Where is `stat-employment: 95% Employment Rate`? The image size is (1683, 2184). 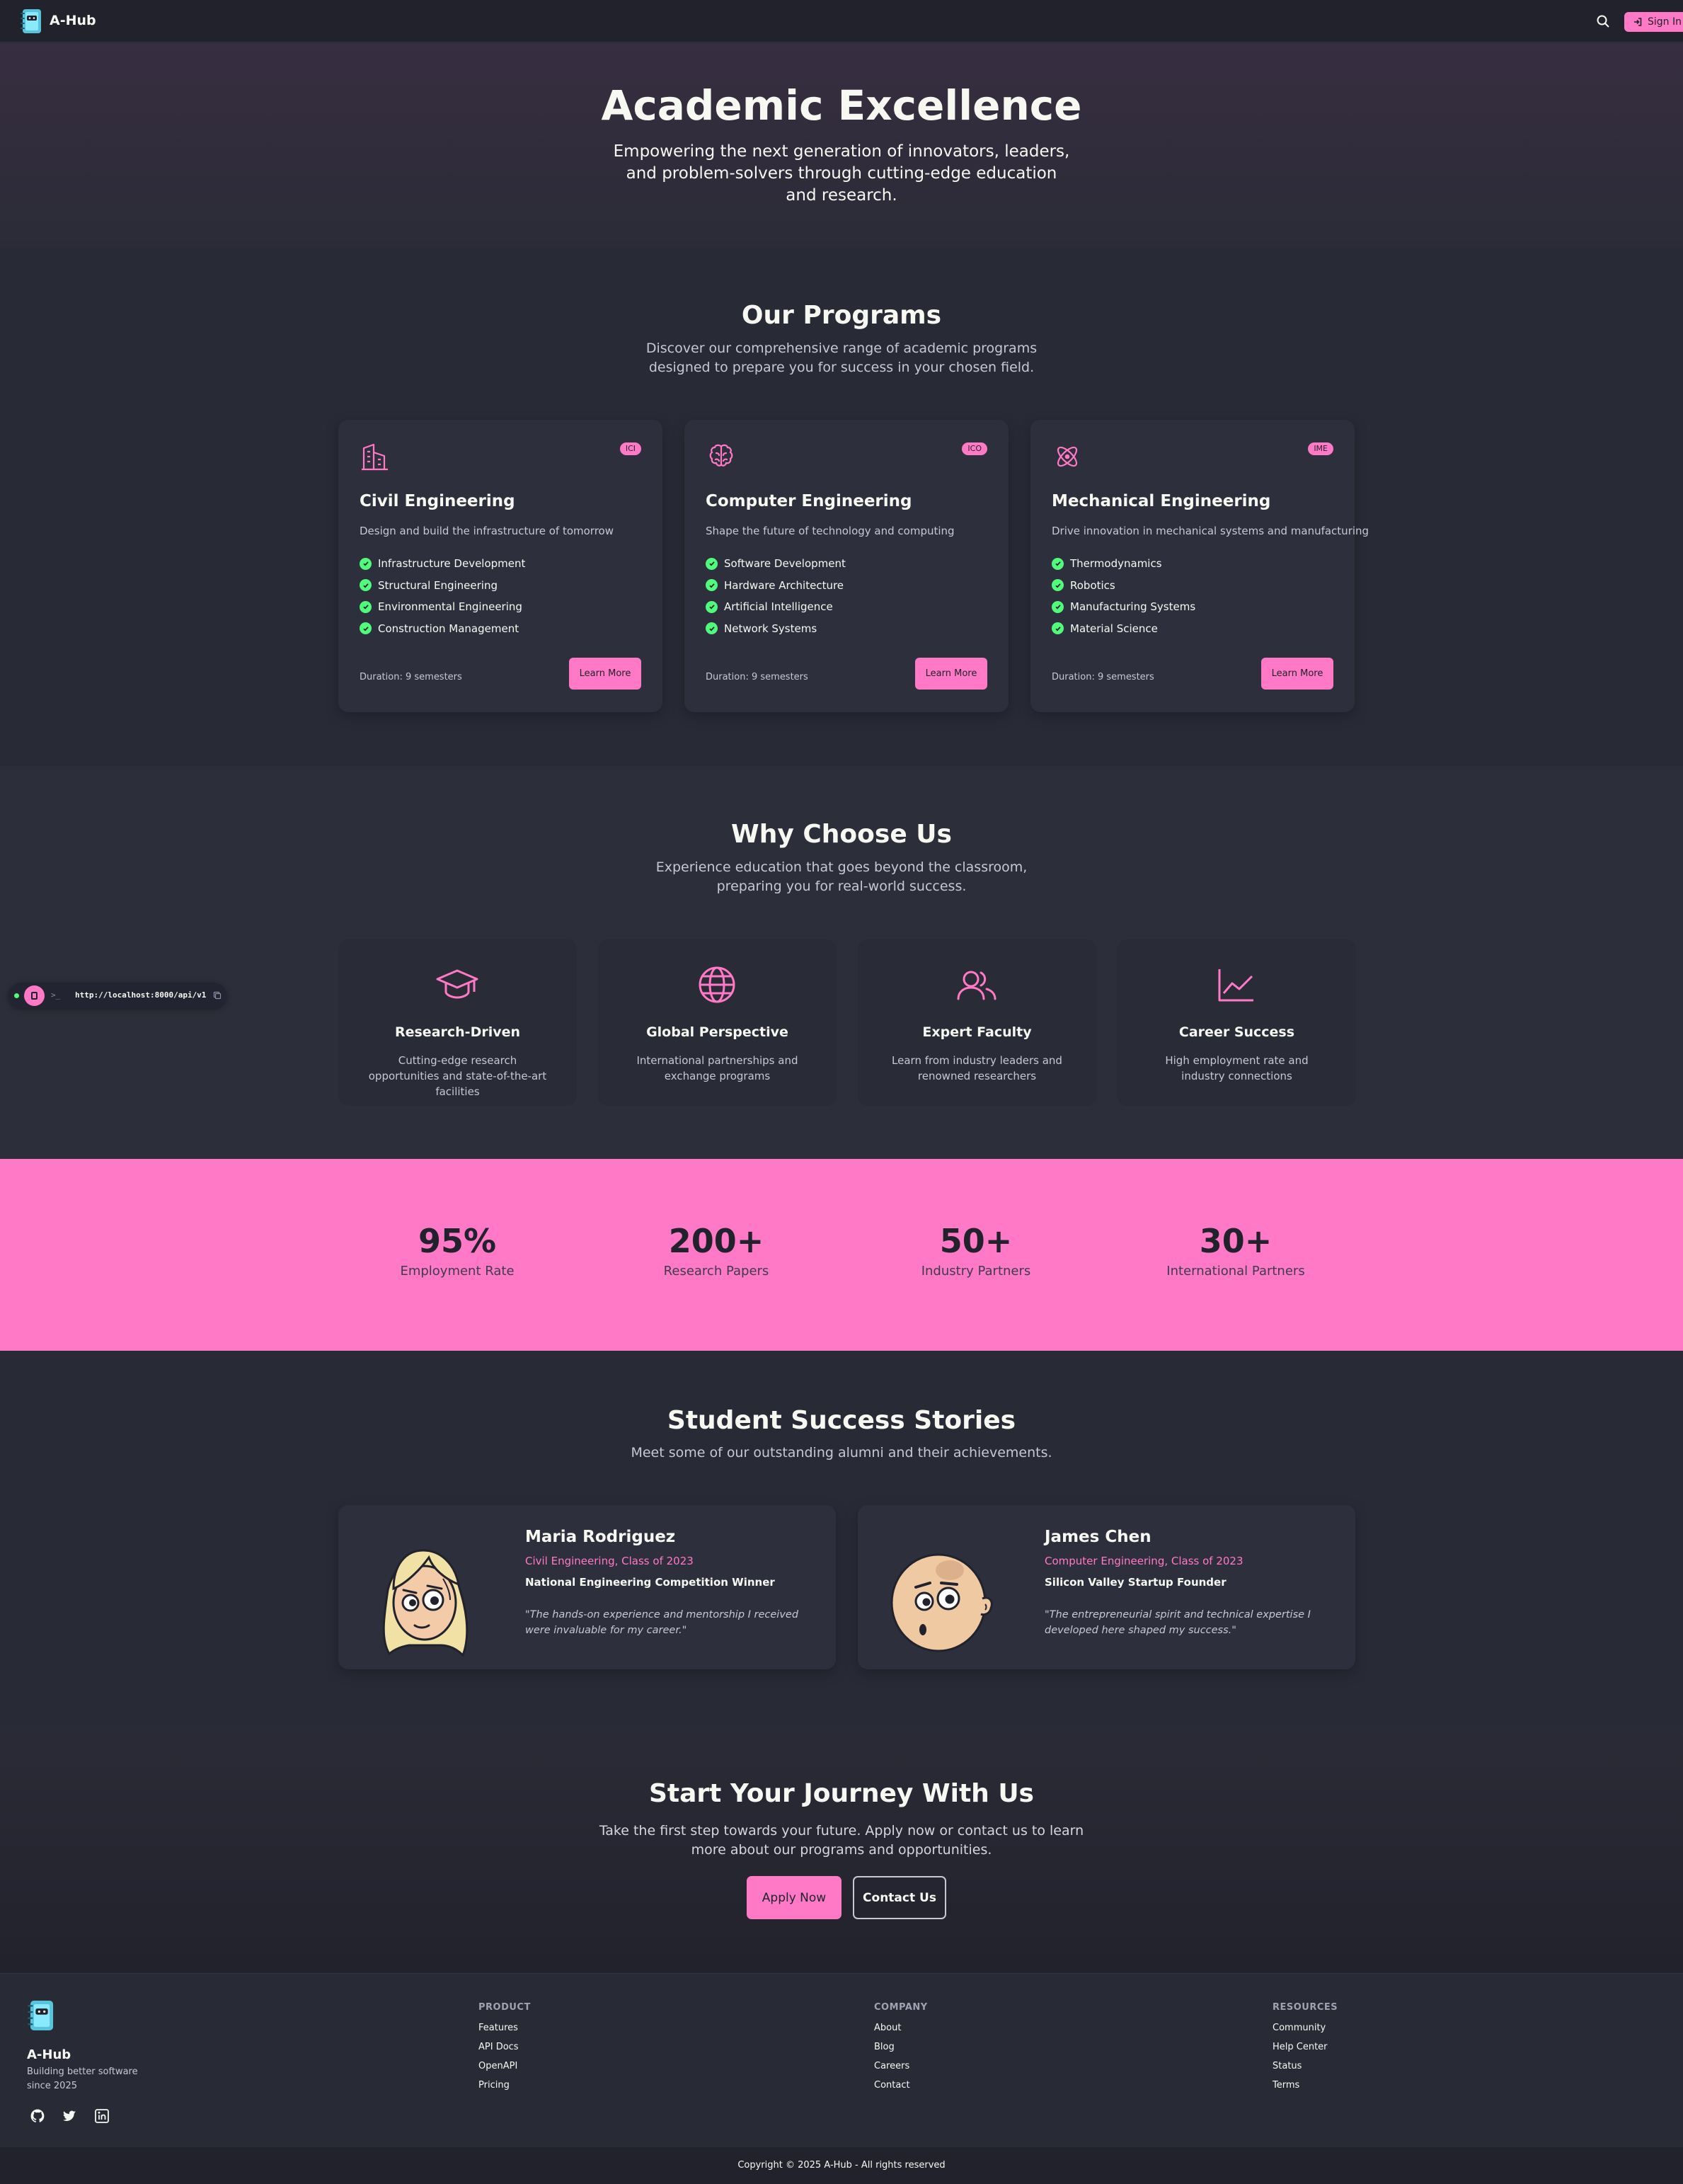 stat-employment: 95% Employment Rate is located at coordinates (457, 1250).